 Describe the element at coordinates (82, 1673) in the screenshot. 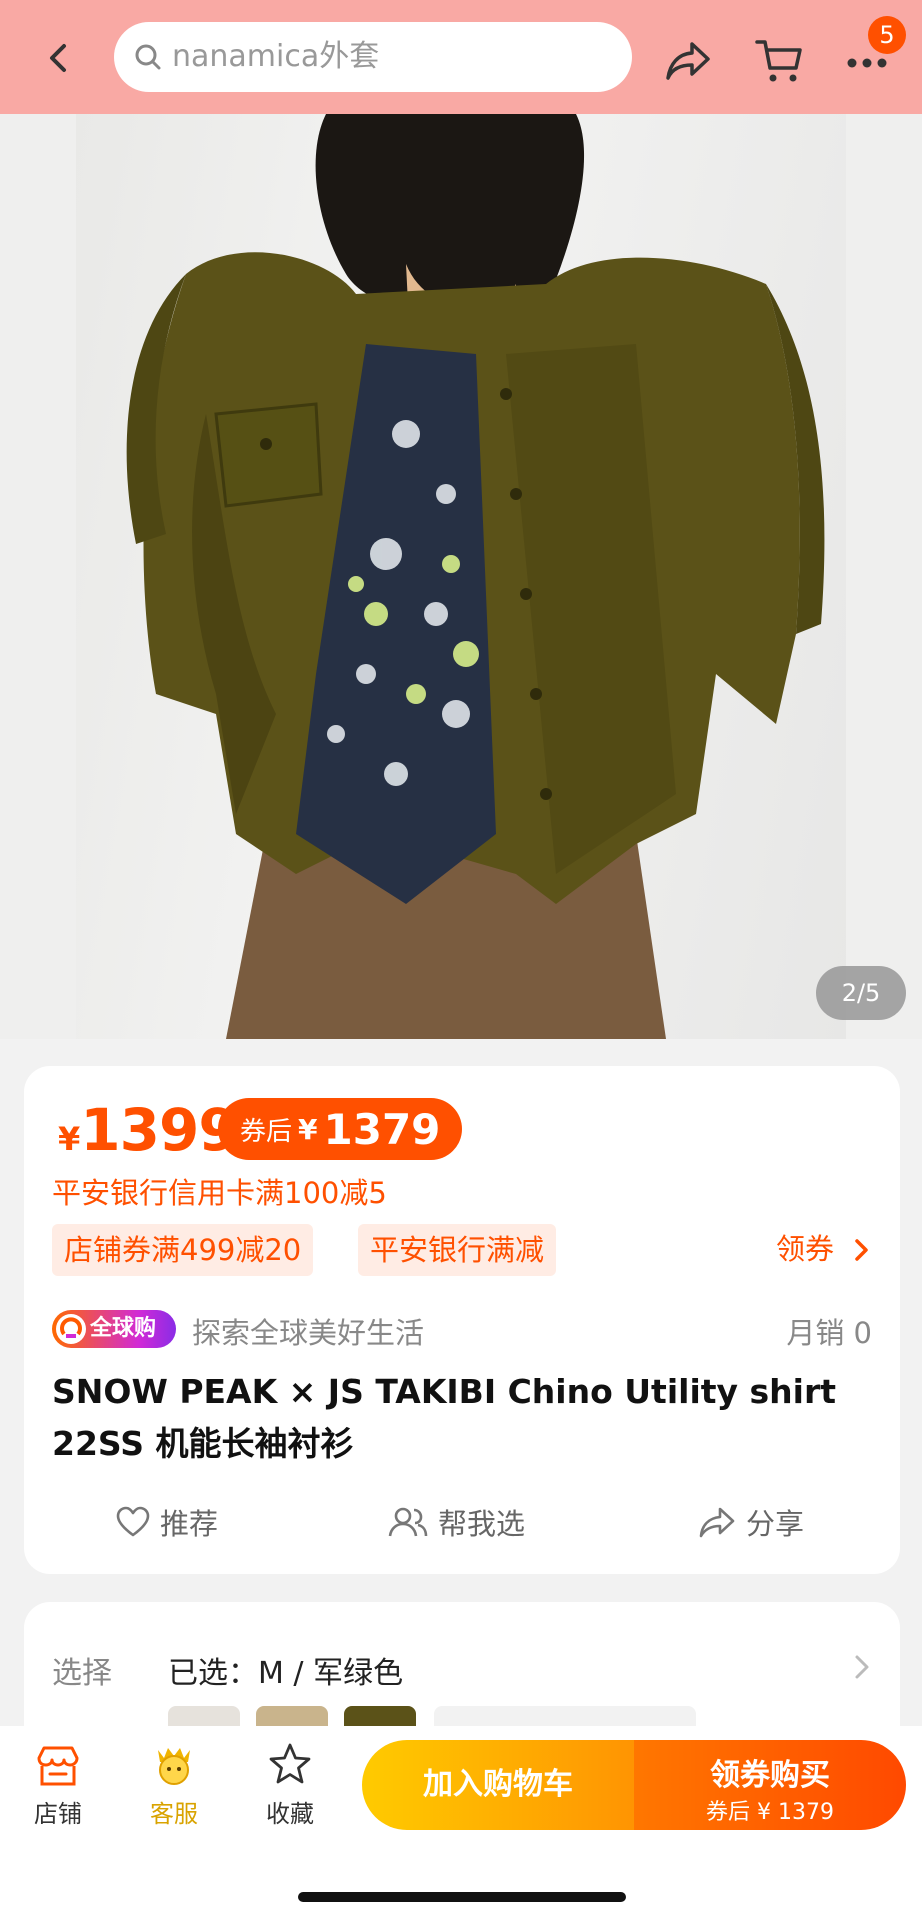

I see `selection-label: 选择` at that location.